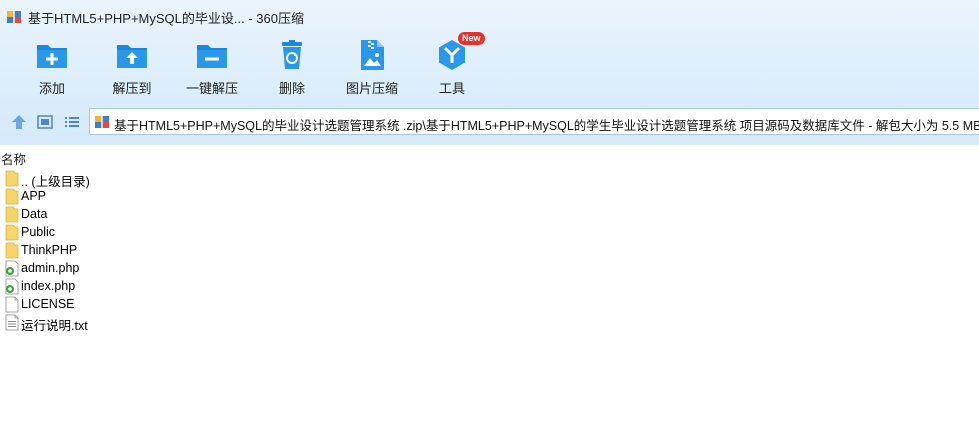  What do you see at coordinates (292, 54) in the screenshot?
I see `delete-icon` at bounding box center [292, 54].